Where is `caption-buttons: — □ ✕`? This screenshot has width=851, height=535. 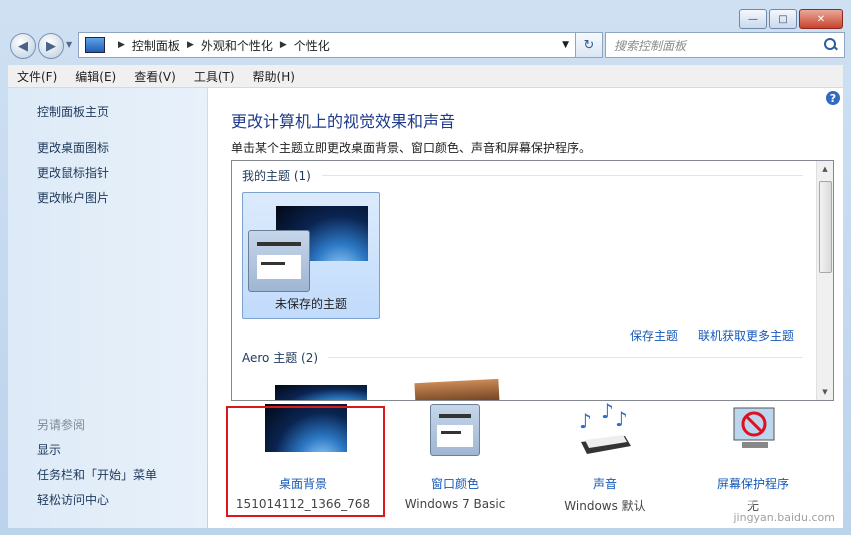
caption-buttons: — □ ✕ is located at coordinates (791, 19).